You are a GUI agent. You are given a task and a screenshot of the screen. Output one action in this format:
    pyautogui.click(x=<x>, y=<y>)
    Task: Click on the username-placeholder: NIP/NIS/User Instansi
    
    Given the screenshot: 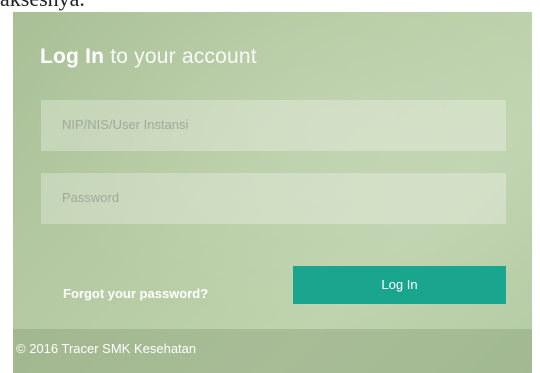 What is the action you would take?
    pyautogui.click(x=125, y=124)
    